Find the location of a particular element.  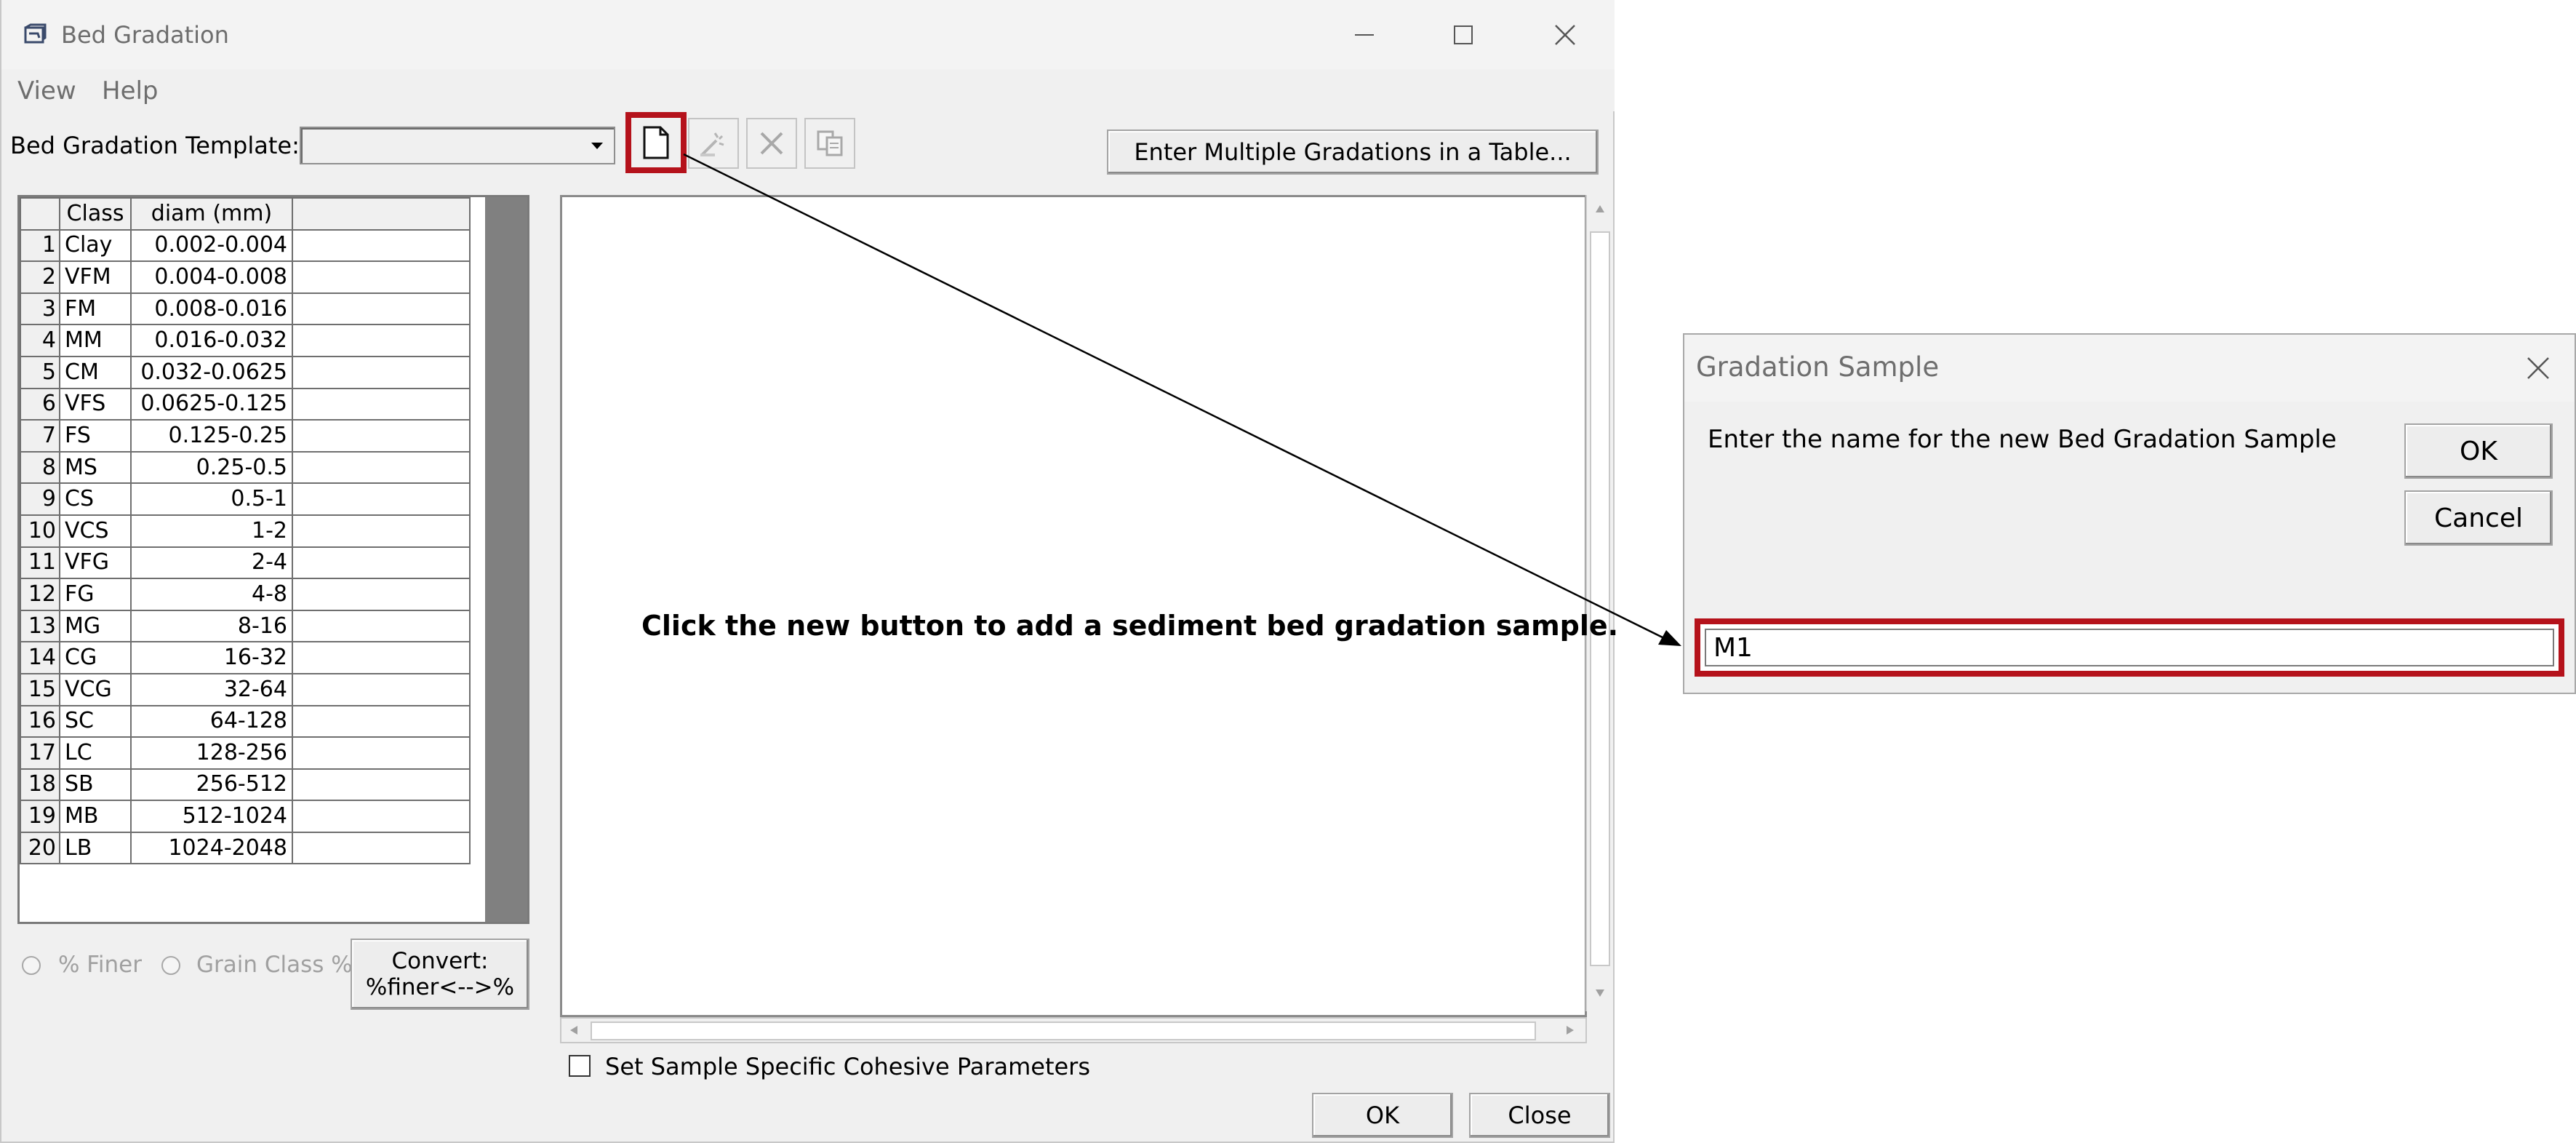

dialog-close-button is located at coordinates (2538, 368).